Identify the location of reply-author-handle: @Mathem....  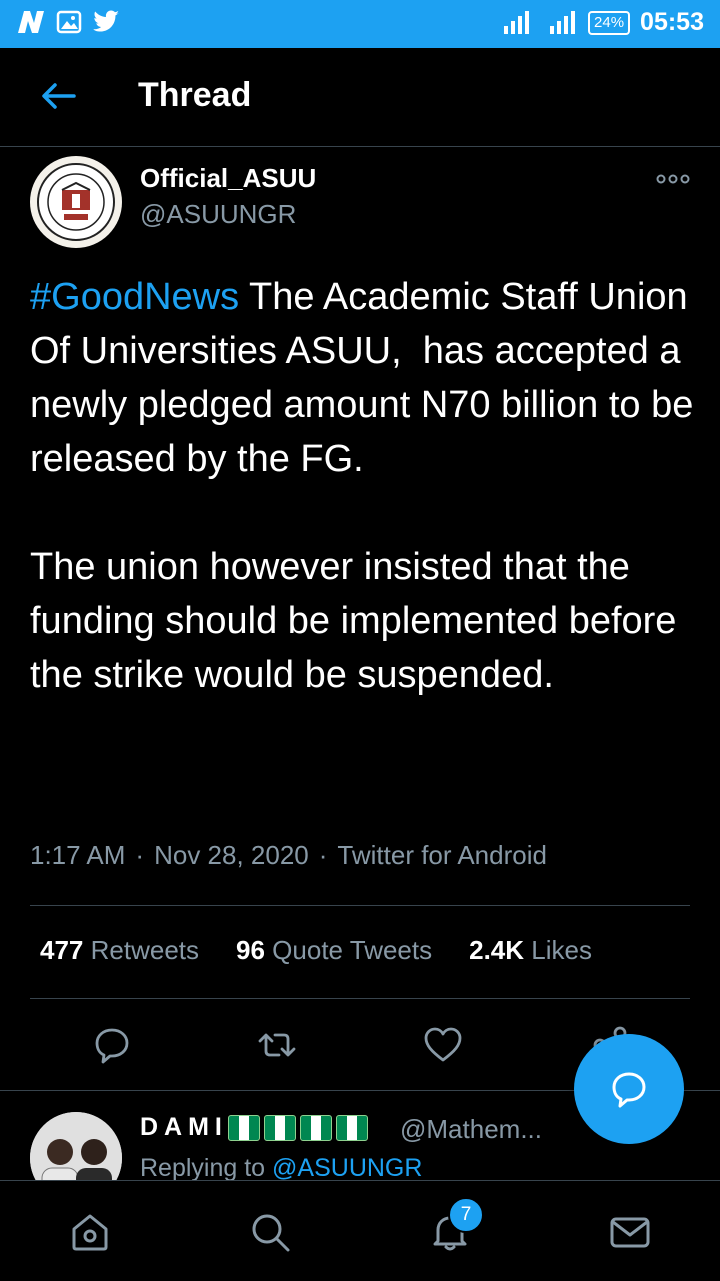
(471, 1129).